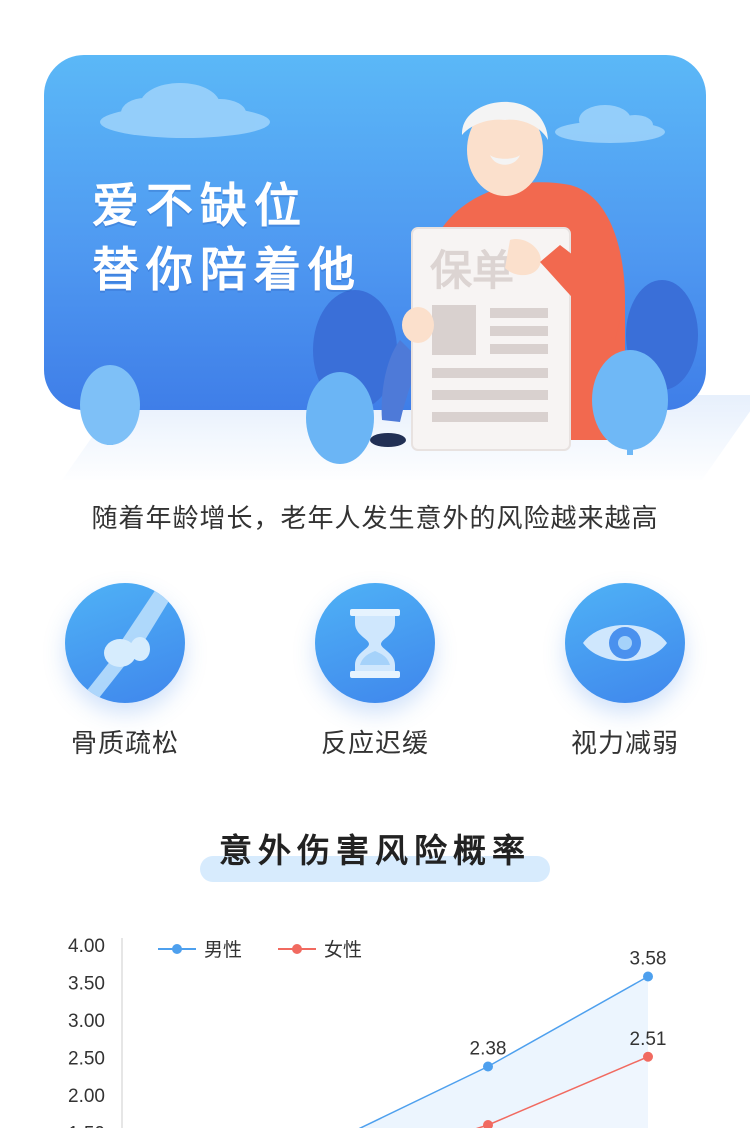 This screenshot has width=750, height=1128. What do you see at coordinates (343, 950) in the screenshot?
I see `legend-label: 女性` at bounding box center [343, 950].